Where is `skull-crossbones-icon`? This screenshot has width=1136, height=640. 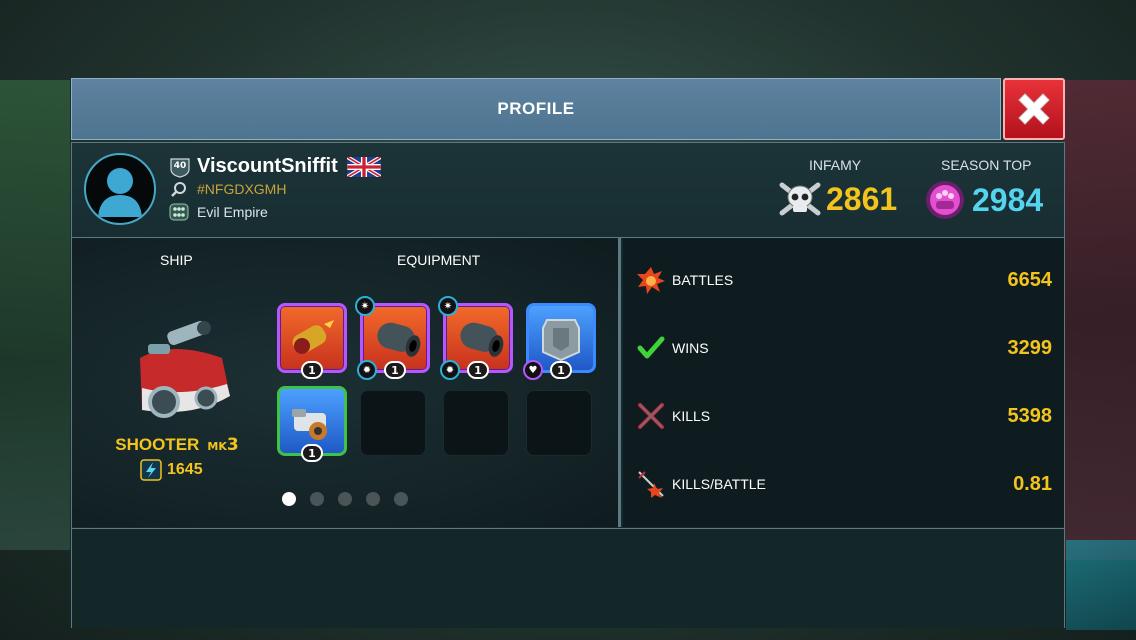
skull-crossbones-icon is located at coordinates (800, 199).